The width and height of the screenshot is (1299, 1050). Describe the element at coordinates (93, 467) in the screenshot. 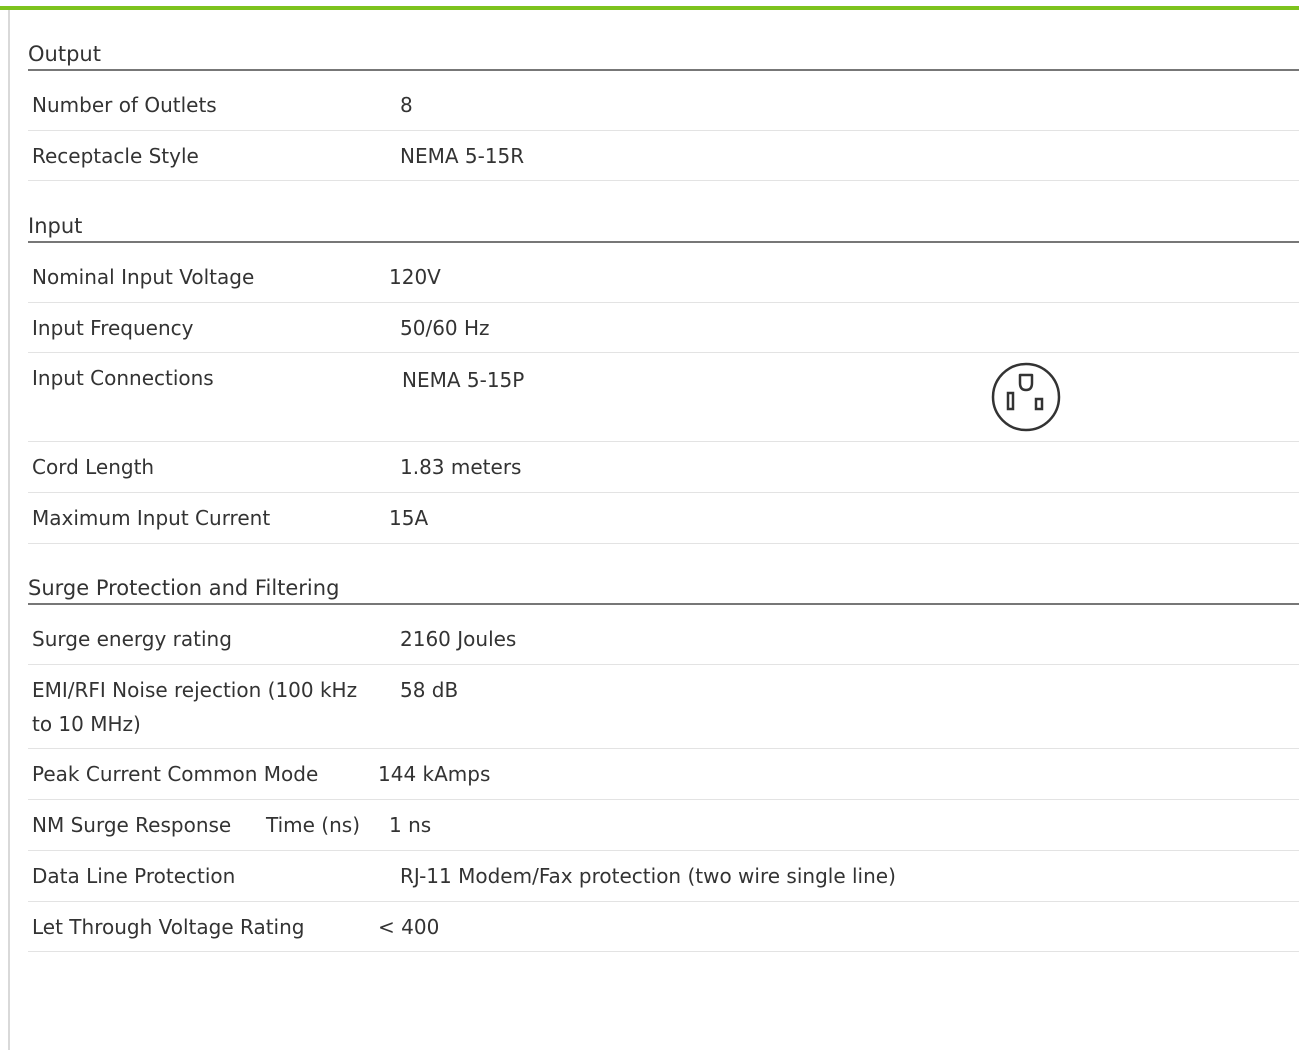

I see `spec-label: Cord Length` at that location.